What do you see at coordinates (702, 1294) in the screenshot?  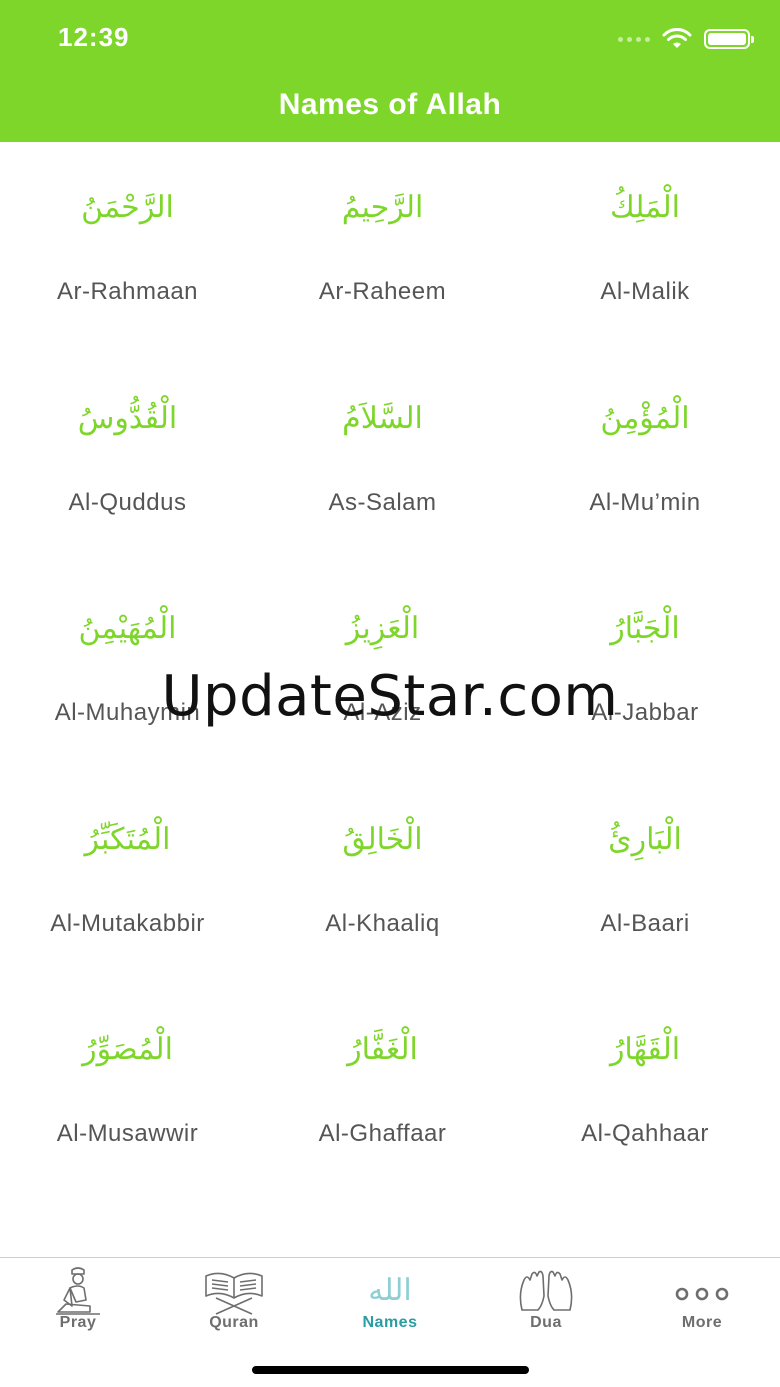 I see `more-dots-icon` at bounding box center [702, 1294].